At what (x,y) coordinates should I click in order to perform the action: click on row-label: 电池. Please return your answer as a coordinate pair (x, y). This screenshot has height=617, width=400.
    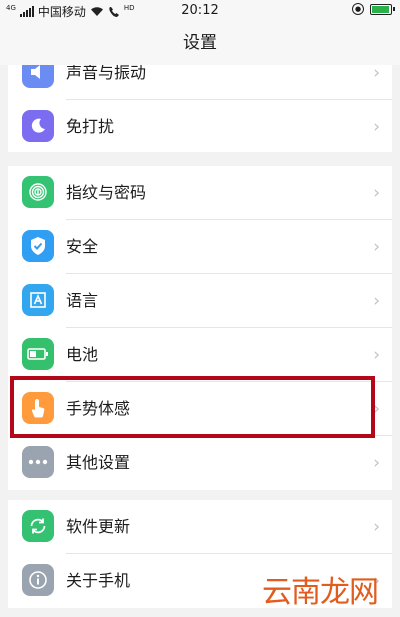
    Looking at the image, I should click on (82, 354).